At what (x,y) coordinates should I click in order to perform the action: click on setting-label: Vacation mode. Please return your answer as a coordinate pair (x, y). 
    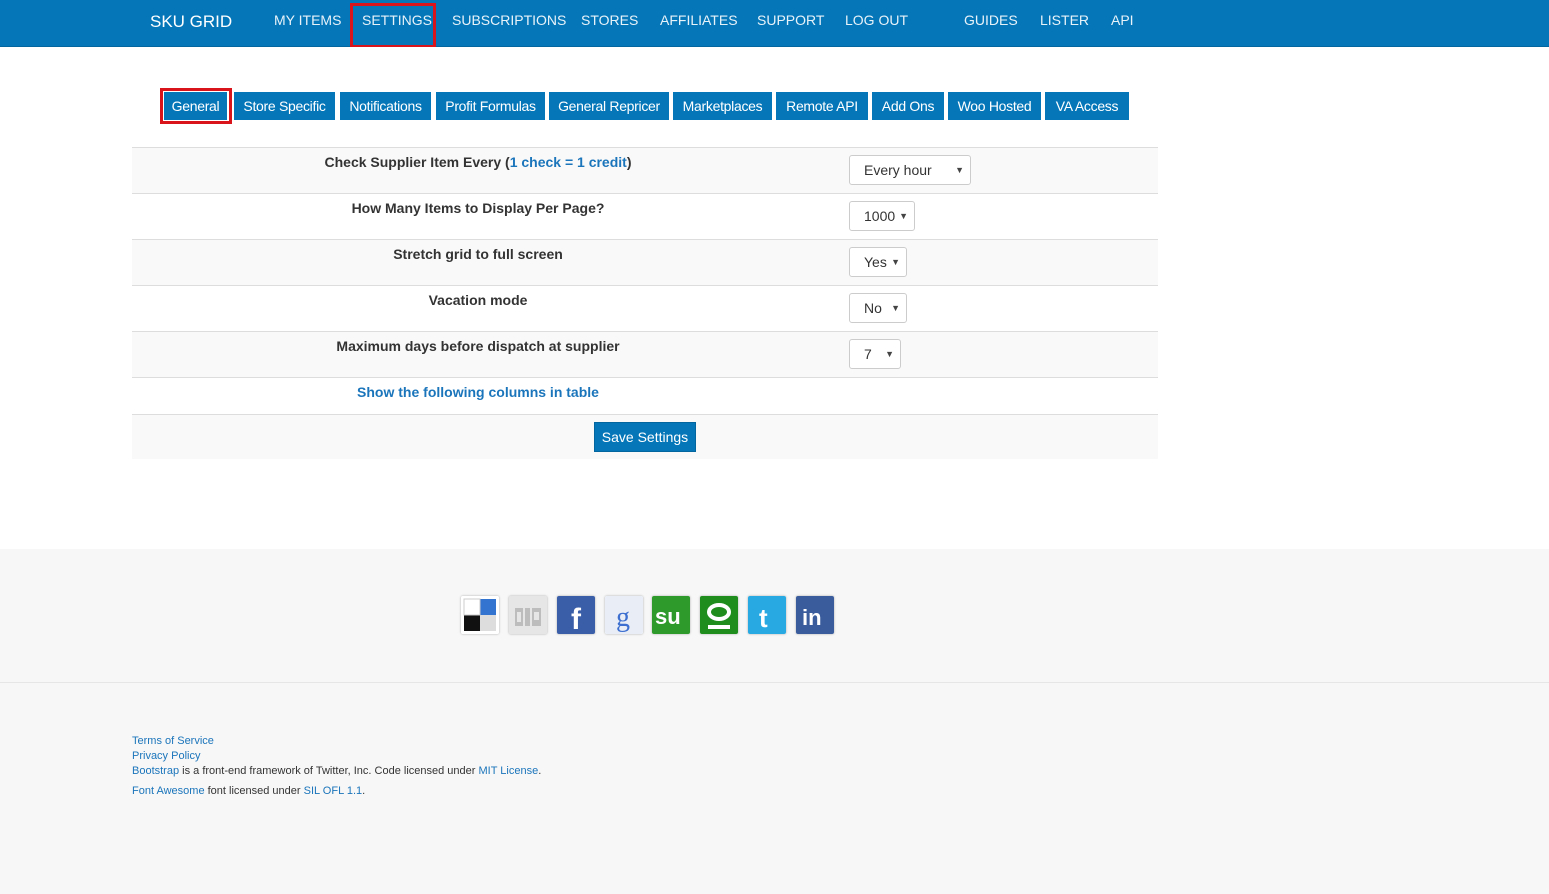
    Looking at the image, I should click on (478, 300).